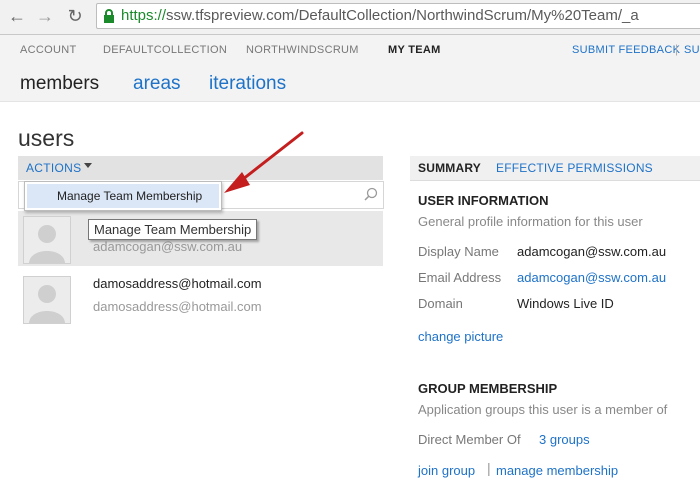 This screenshot has height=491, width=700. Describe the element at coordinates (130, 196) in the screenshot. I see `menu-item-label: Manage Team Membership` at that location.